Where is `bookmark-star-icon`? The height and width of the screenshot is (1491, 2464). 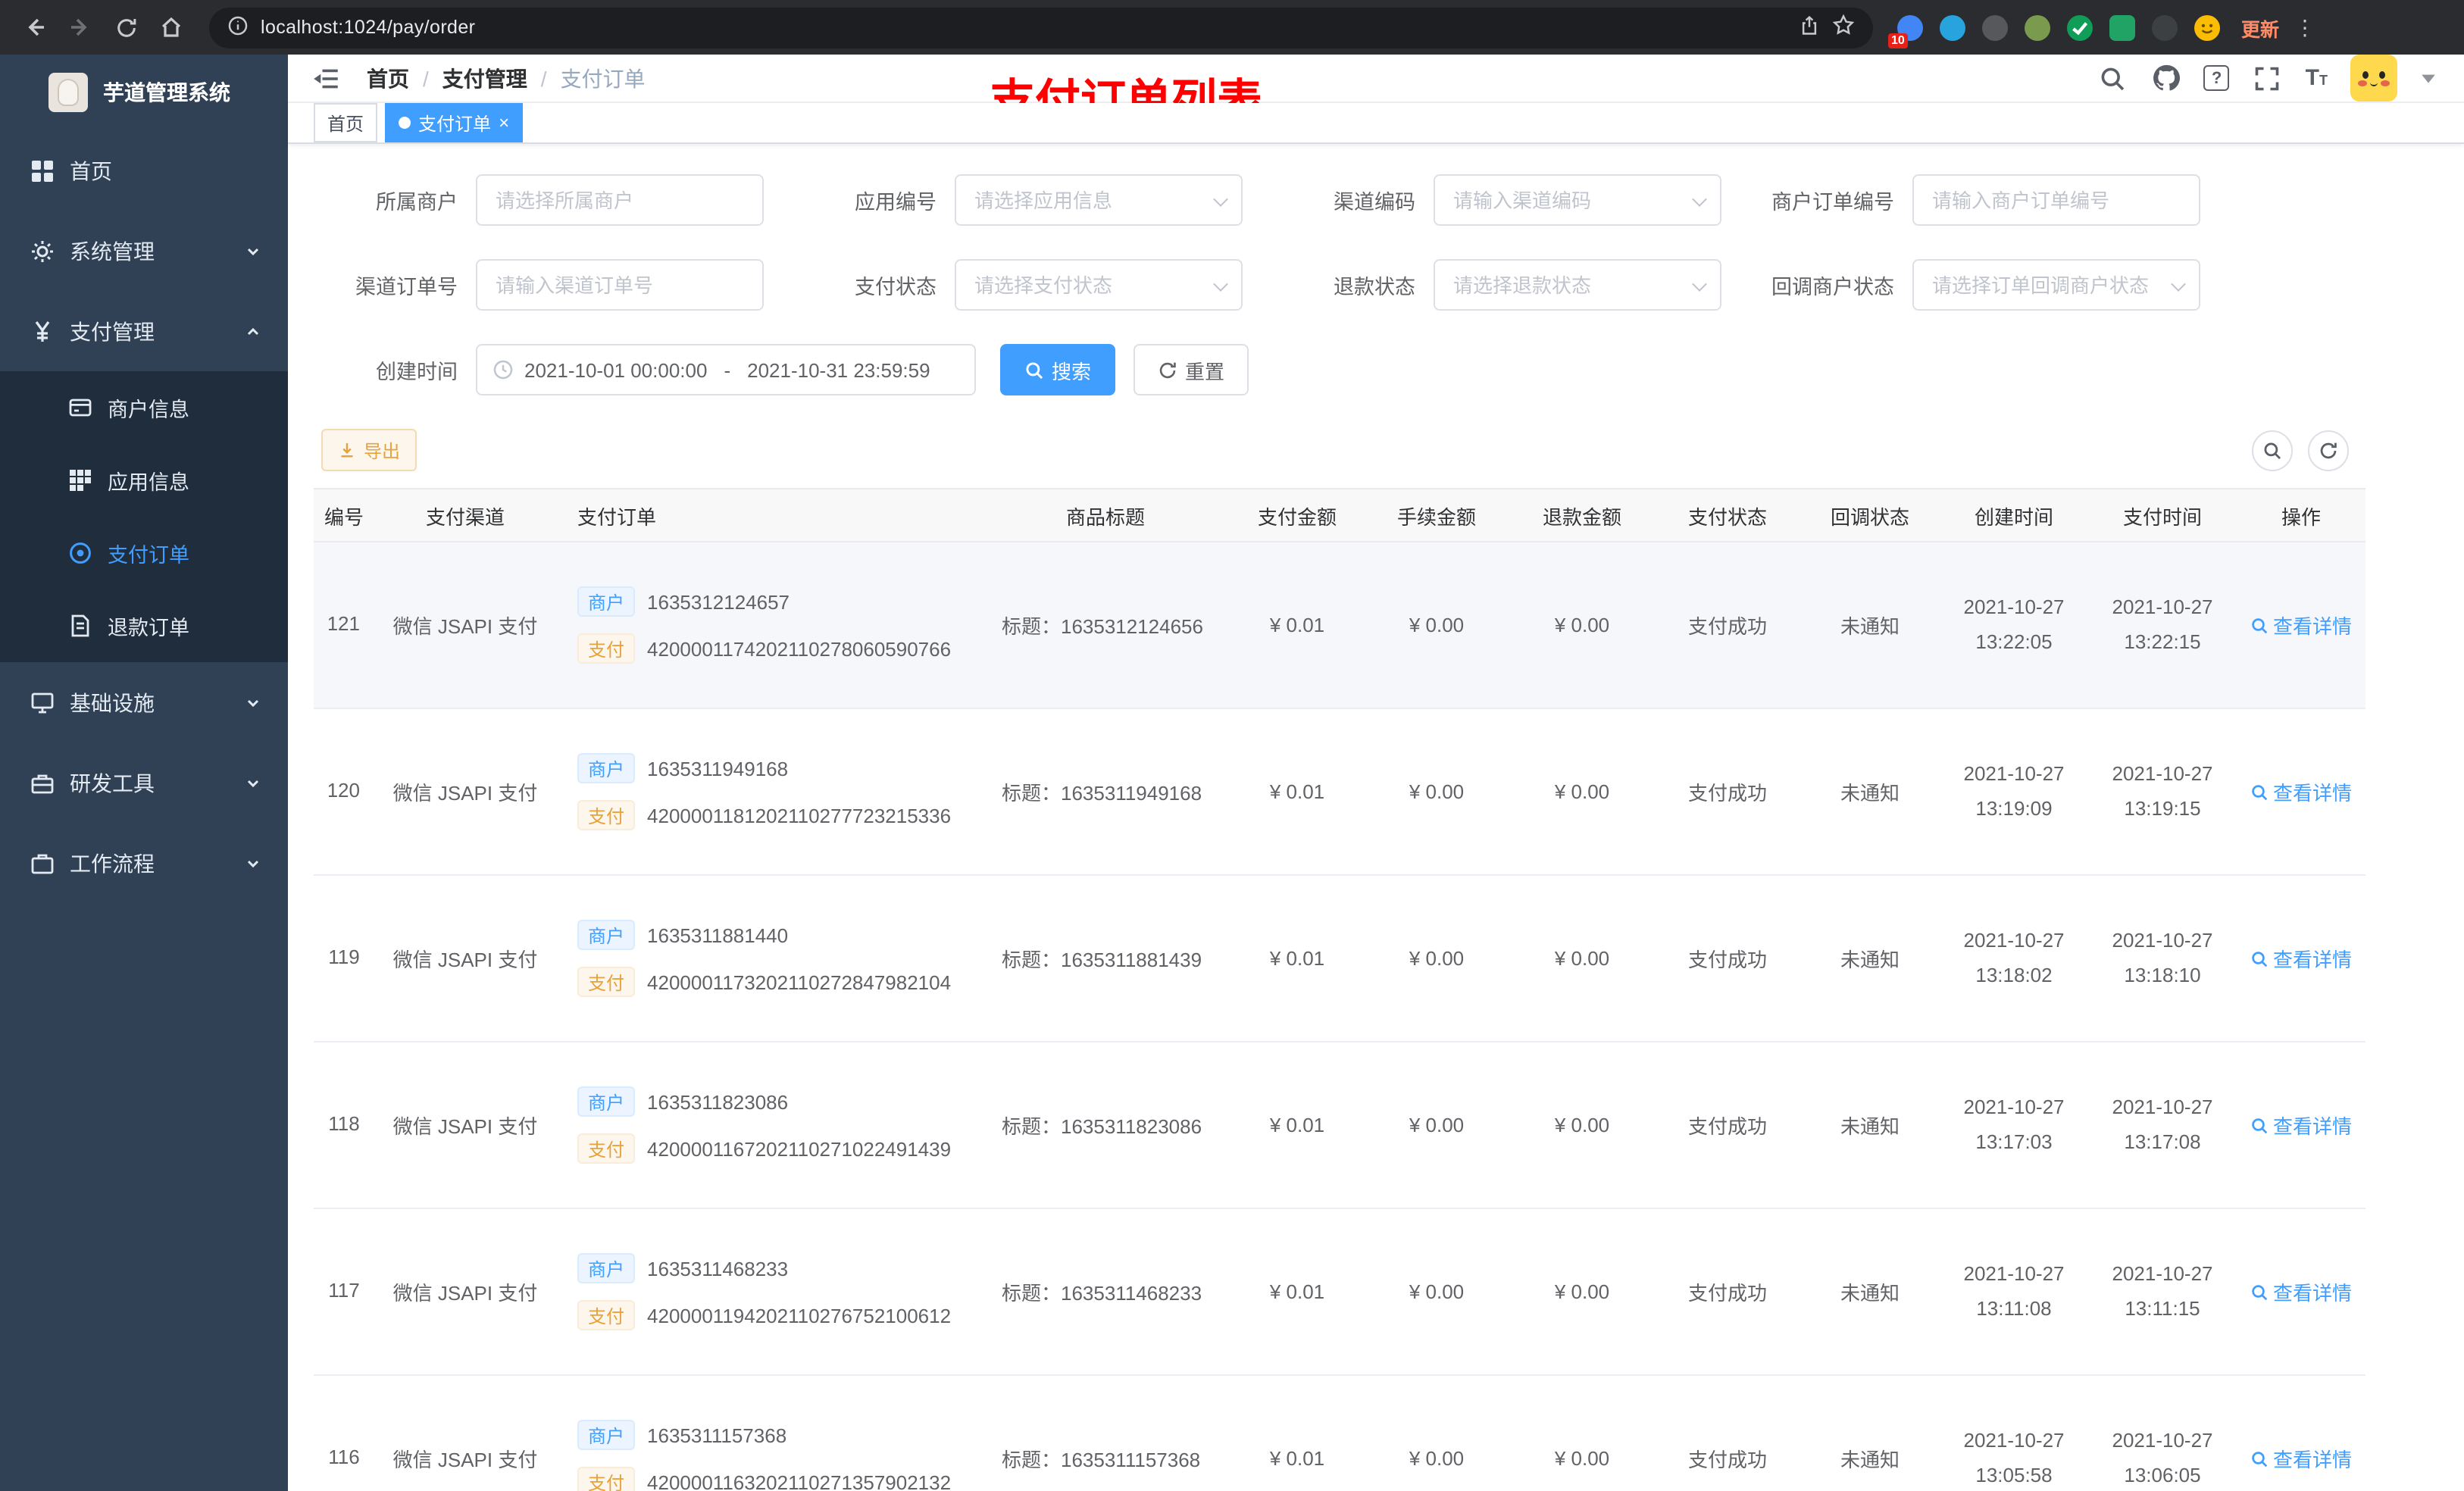 bookmark-star-icon is located at coordinates (1843, 27).